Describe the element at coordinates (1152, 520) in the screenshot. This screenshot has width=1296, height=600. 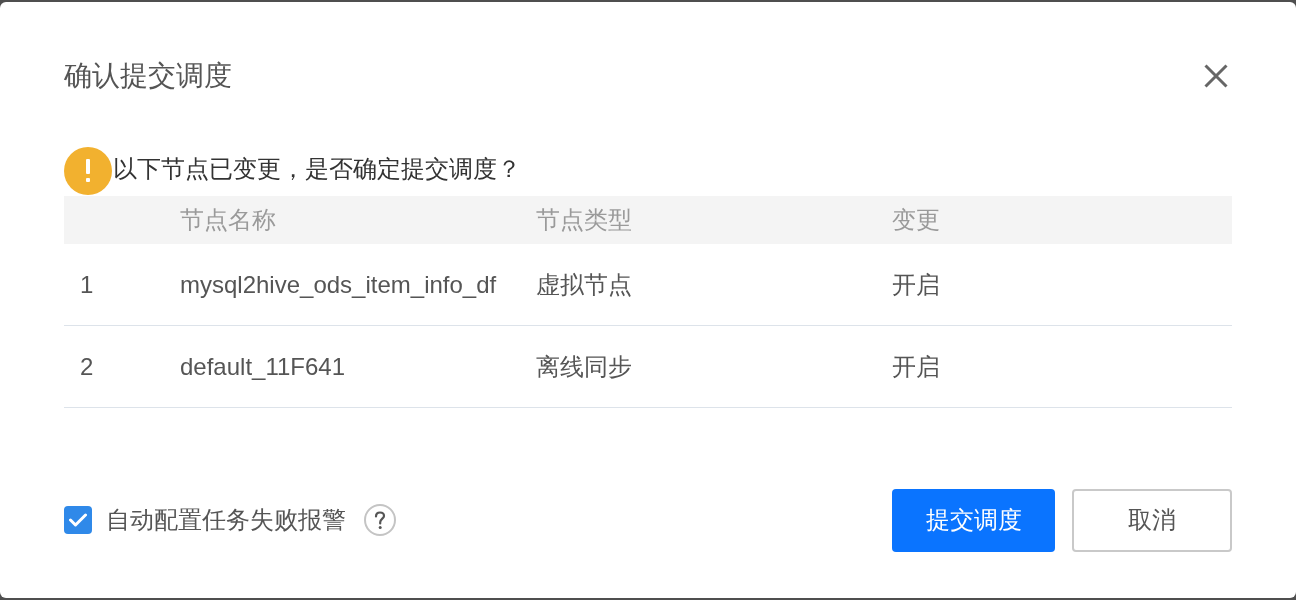
I see `cancel-button: 取消` at that location.